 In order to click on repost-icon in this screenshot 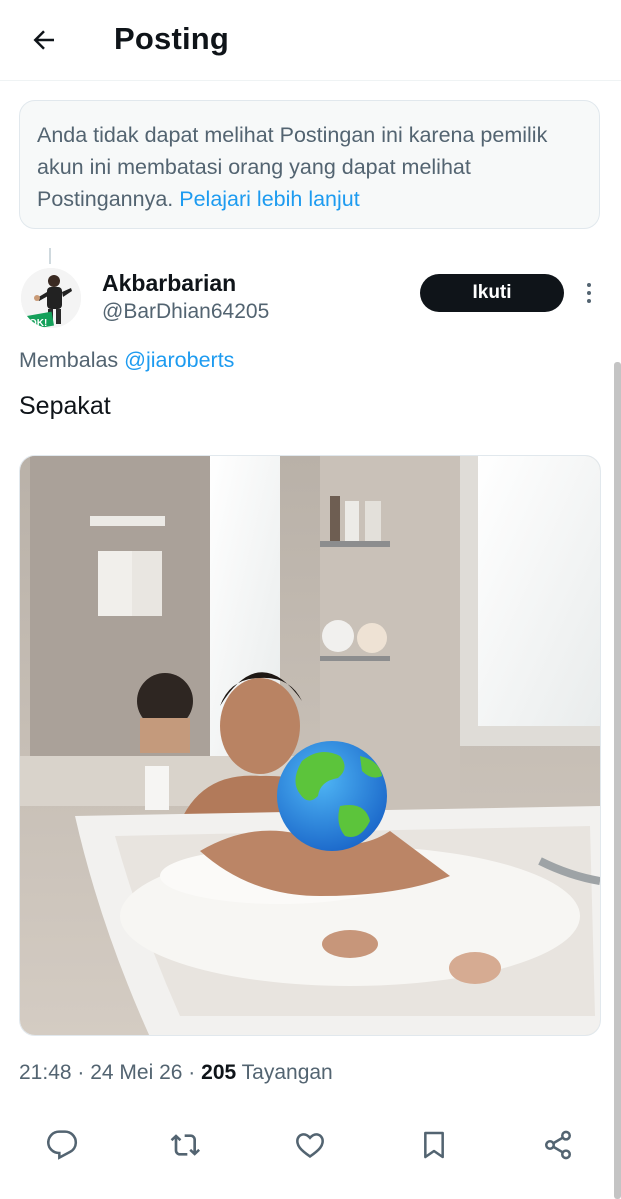, I will do `click(185, 1145)`.